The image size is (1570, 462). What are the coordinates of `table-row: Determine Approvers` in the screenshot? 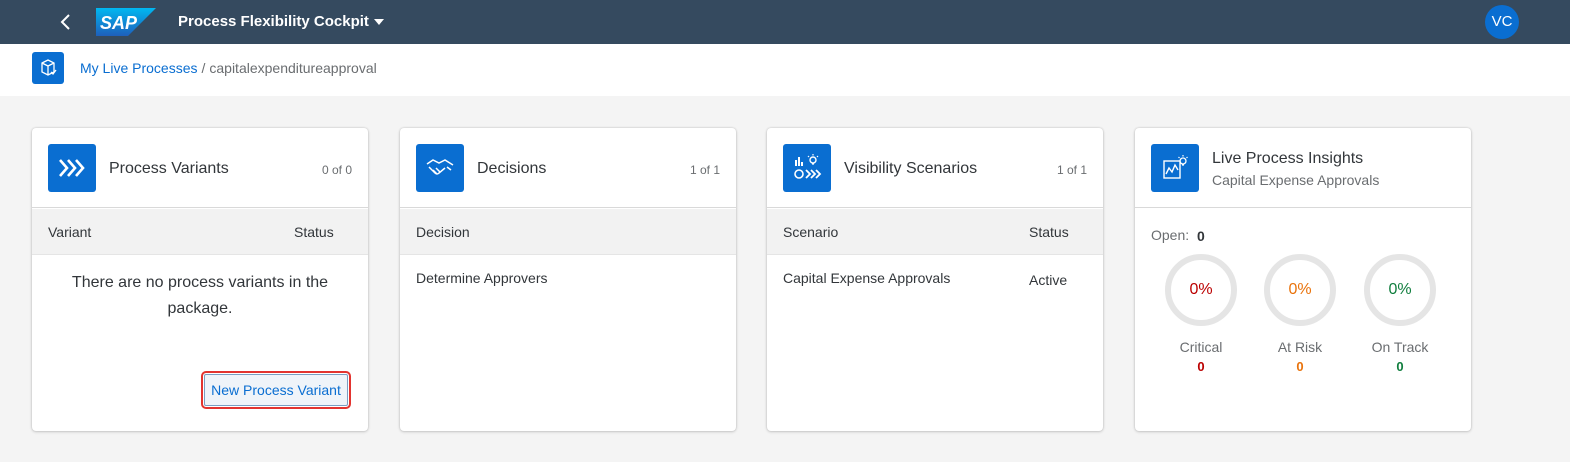 It's located at (568, 278).